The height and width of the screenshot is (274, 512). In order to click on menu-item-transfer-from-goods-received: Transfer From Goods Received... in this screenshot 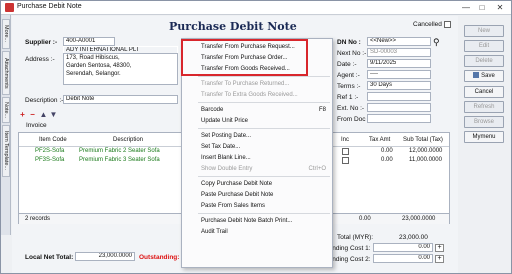, I will do `click(257, 69)`.